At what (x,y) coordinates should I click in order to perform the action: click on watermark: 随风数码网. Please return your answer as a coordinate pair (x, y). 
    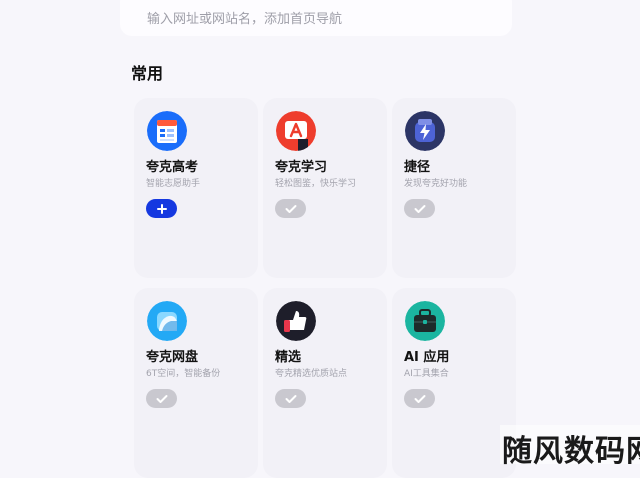
    Looking at the image, I should click on (570, 447).